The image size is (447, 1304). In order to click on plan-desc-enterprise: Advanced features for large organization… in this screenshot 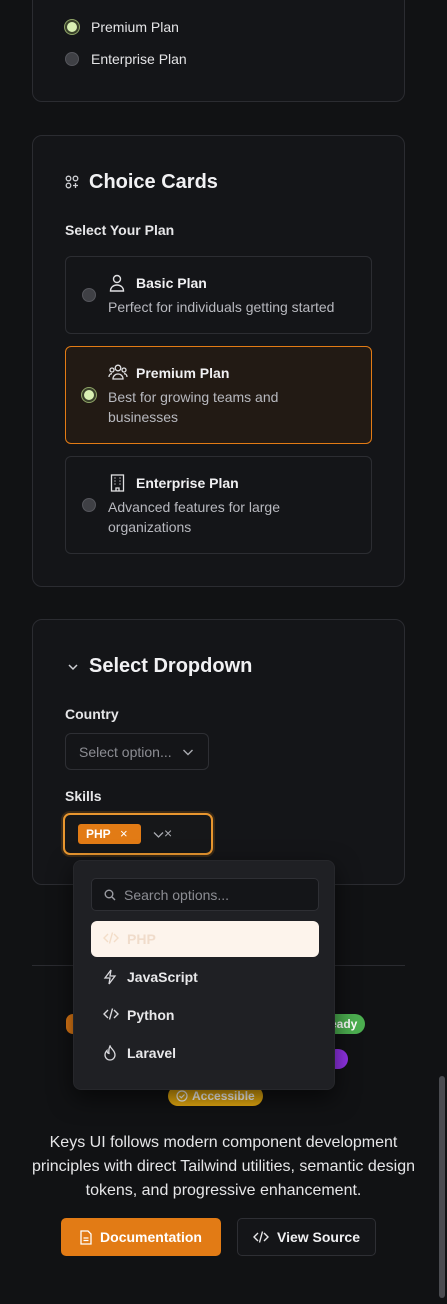, I will do `click(194, 517)`.